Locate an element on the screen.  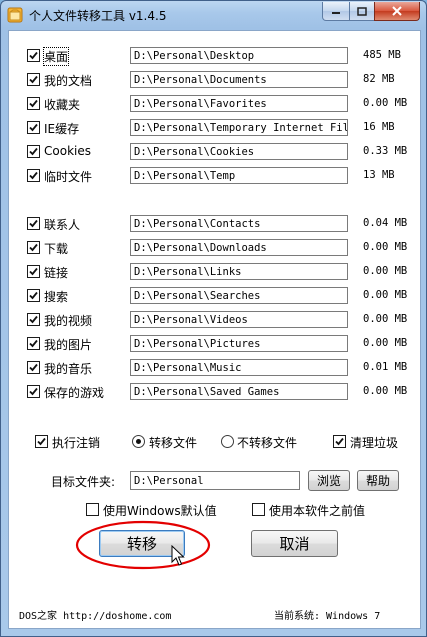
folder-label: 保存的游戏 is located at coordinates (74, 393).